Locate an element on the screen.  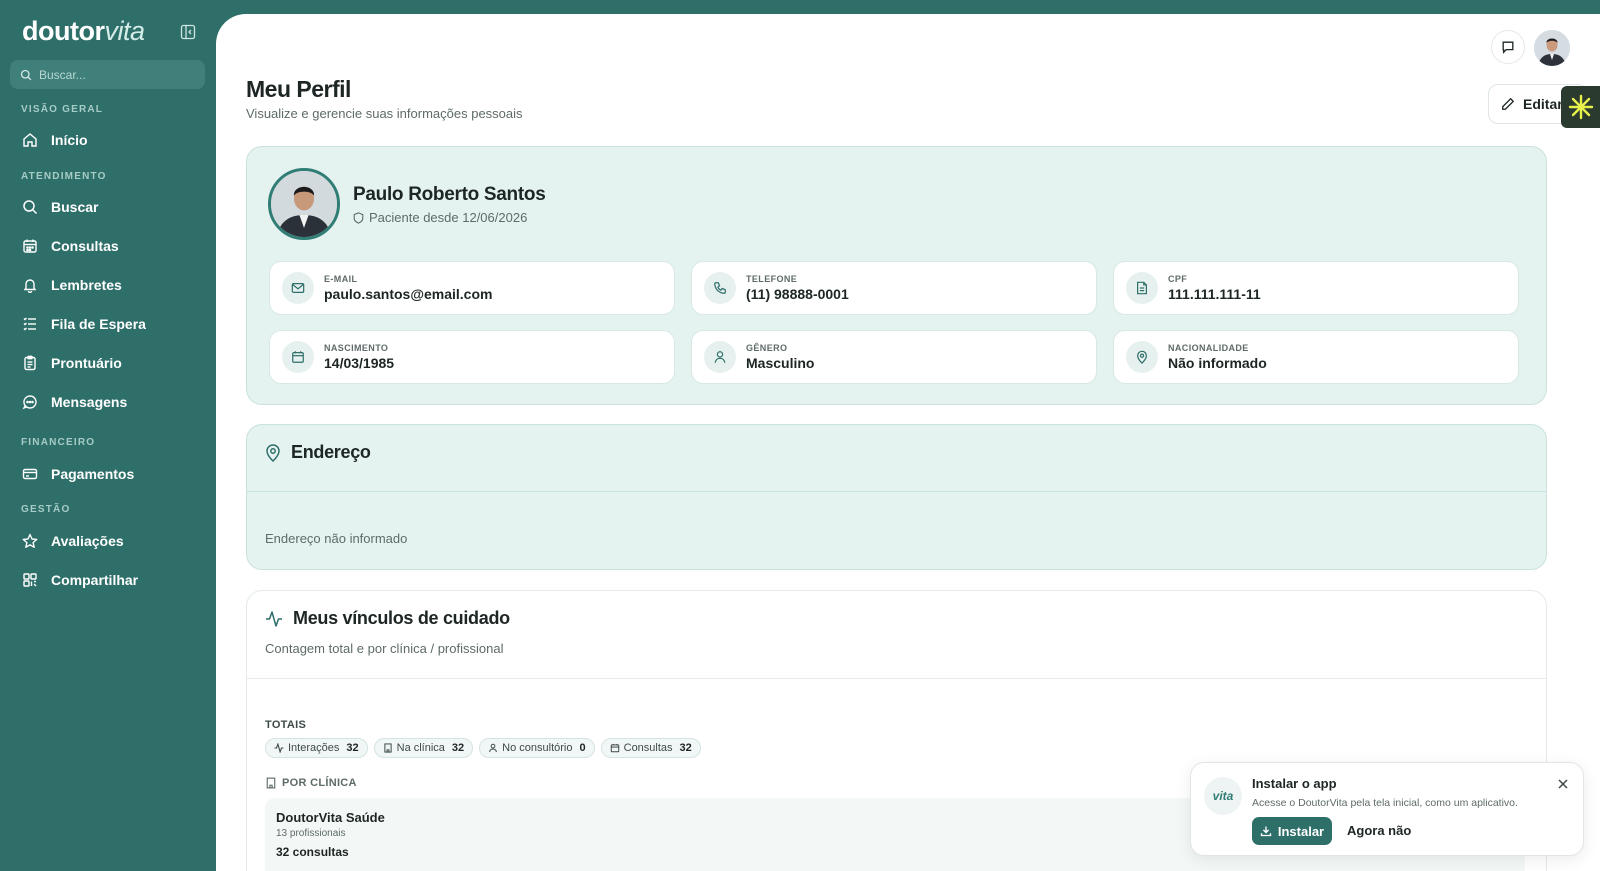
sidebar-item-label: Mensagens is located at coordinates (89, 402).